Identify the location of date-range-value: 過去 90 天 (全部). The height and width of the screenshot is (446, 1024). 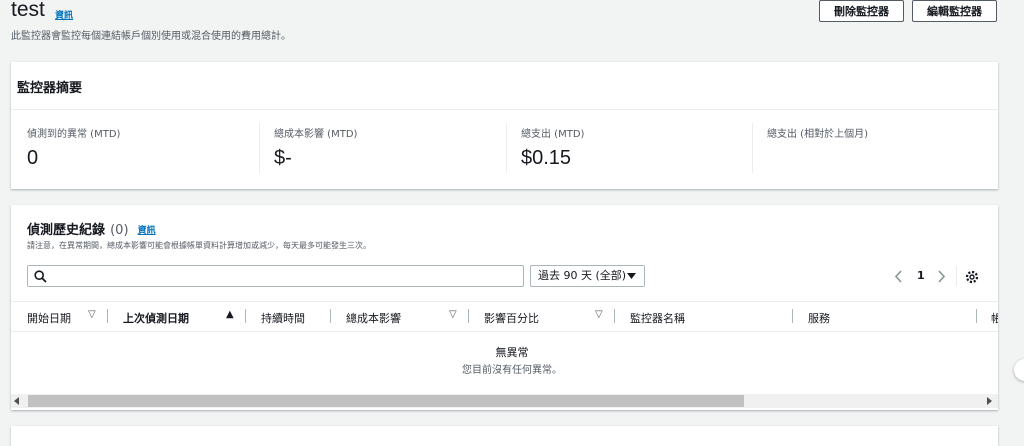
(582, 275).